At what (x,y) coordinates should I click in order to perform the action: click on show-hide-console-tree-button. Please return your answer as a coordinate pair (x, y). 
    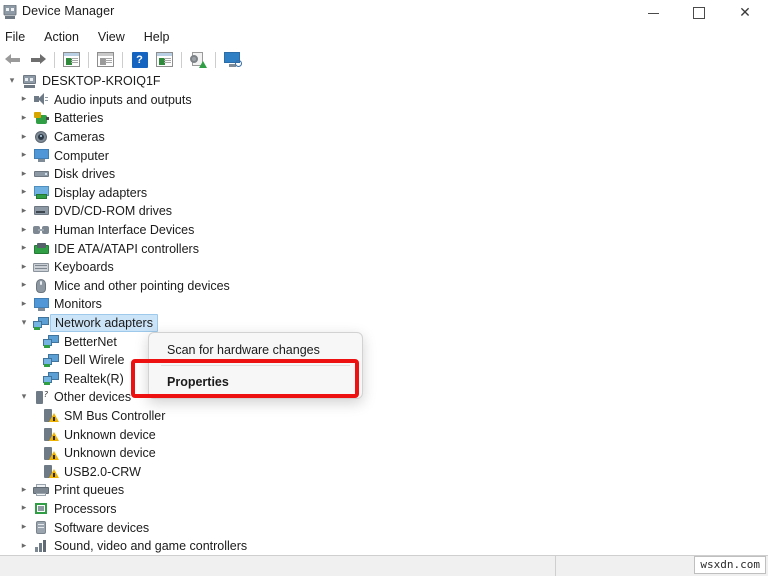
    Looking at the image, I should click on (71, 59).